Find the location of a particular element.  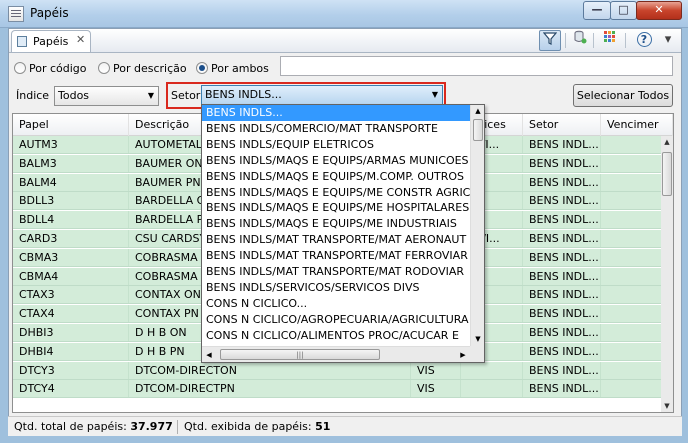

table-cell: DTCOM-DIRECTON is located at coordinates (270, 370).